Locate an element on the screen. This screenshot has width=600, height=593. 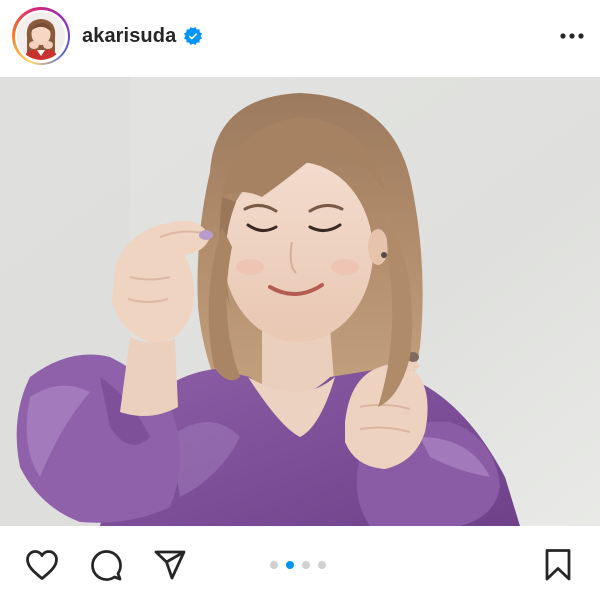
username-wrap: akarisuda is located at coordinates (320, 36).